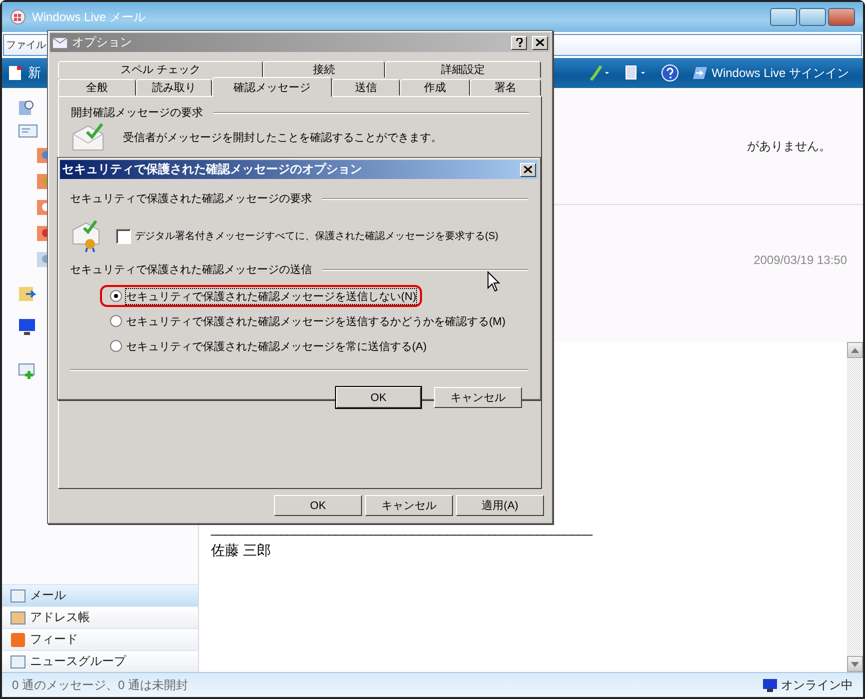  Describe the element at coordinates (855, 507) in the screenshot. I see `scrollbar` at that location.